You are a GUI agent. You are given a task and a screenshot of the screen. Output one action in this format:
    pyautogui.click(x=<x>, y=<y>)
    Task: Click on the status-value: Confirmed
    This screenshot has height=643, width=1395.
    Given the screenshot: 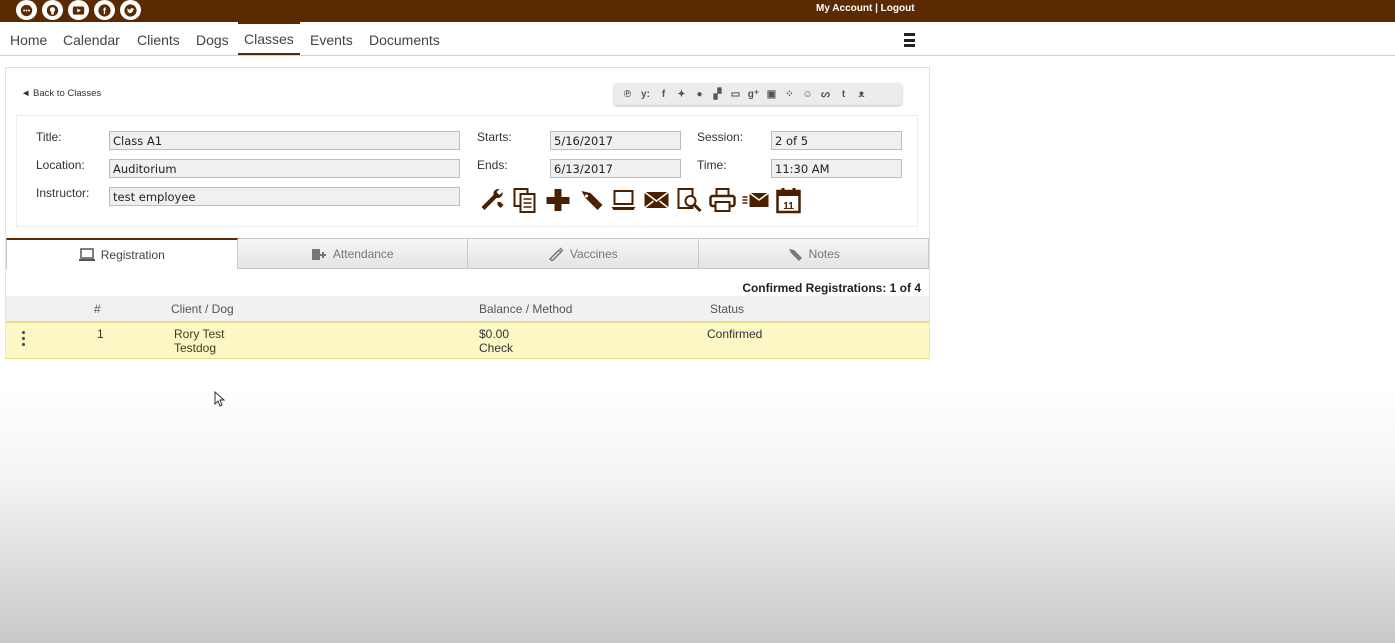 What is the action you would take?
    pyautogui.click(x=735, y=334)
    